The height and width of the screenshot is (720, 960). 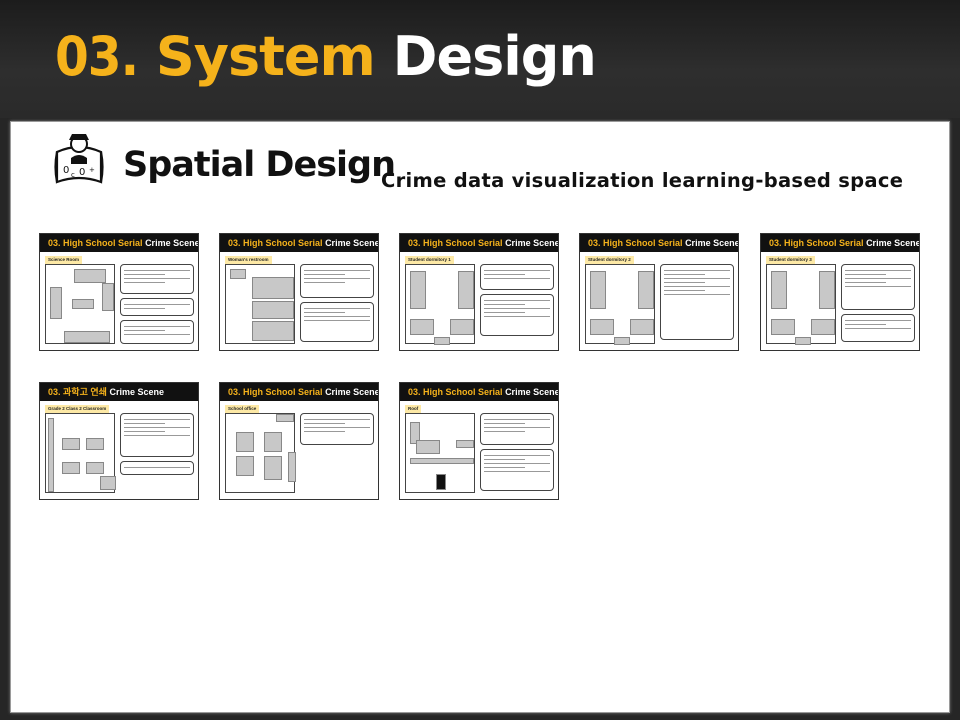 What do you see at coordinates (64, 260) in the screenshot?
I see `room-label: Science Room` at bounding box center [64, 260].